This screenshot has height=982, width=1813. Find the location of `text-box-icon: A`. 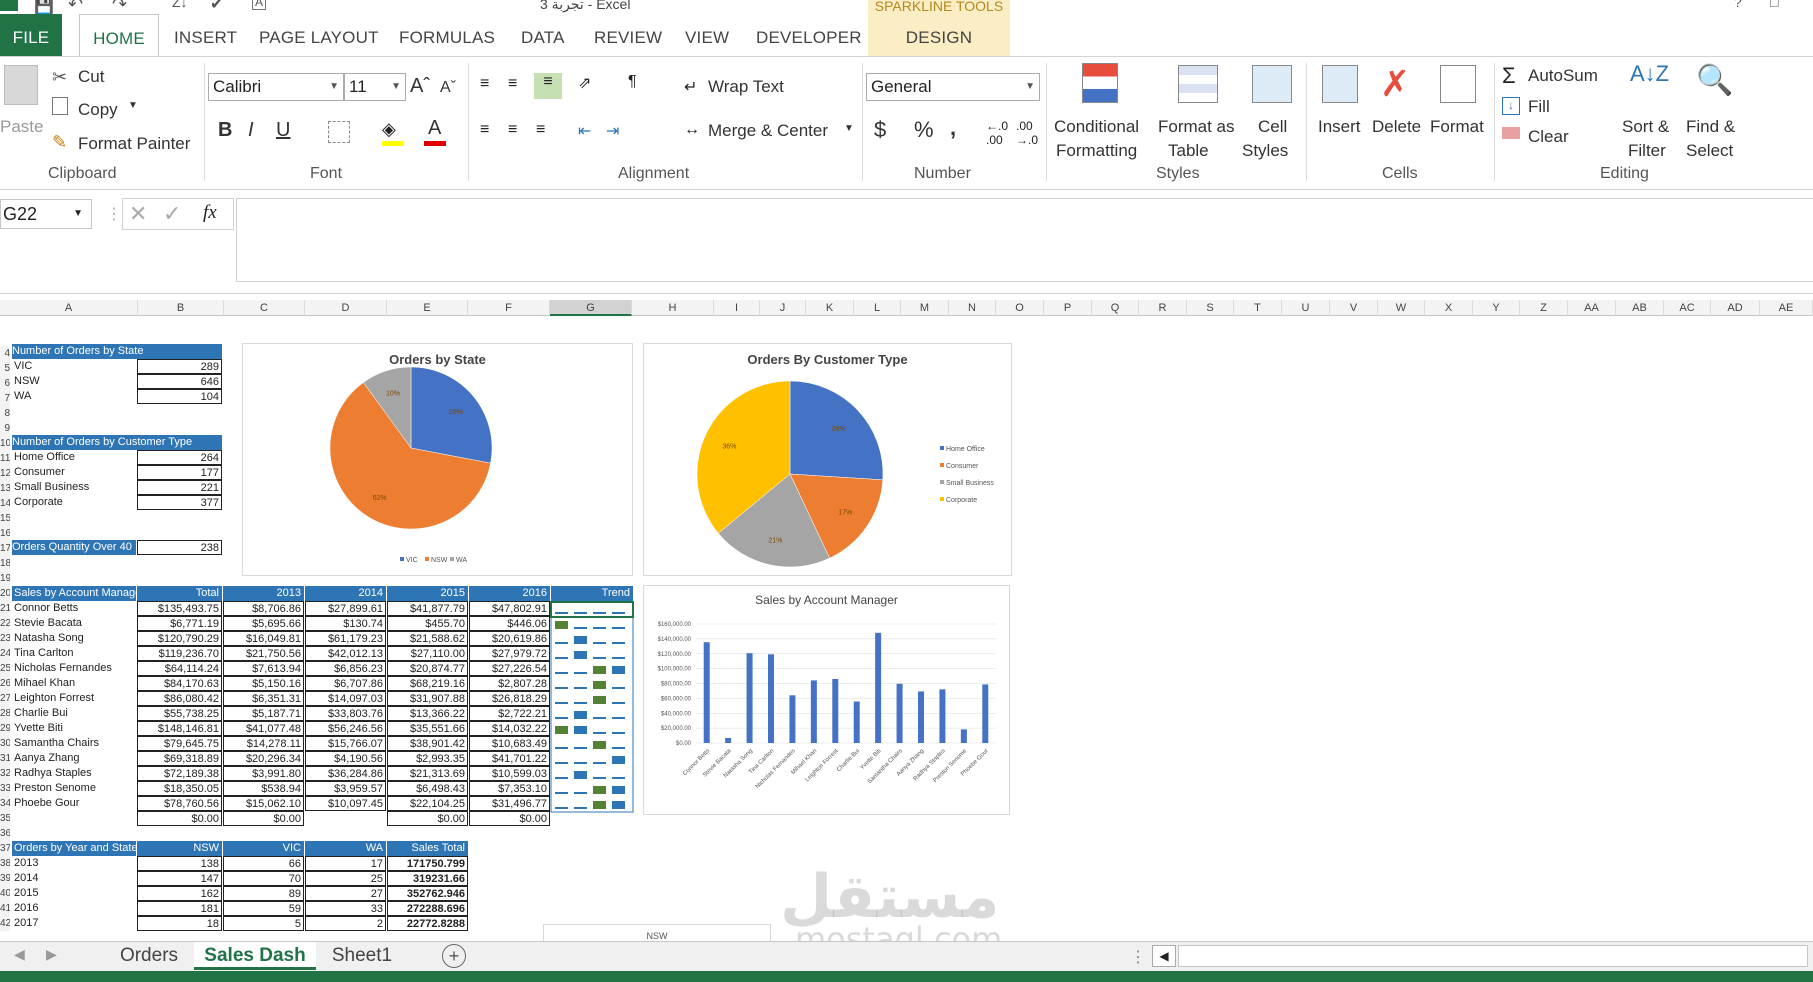

text-box-icon: A is located at coordinates (259, 5).